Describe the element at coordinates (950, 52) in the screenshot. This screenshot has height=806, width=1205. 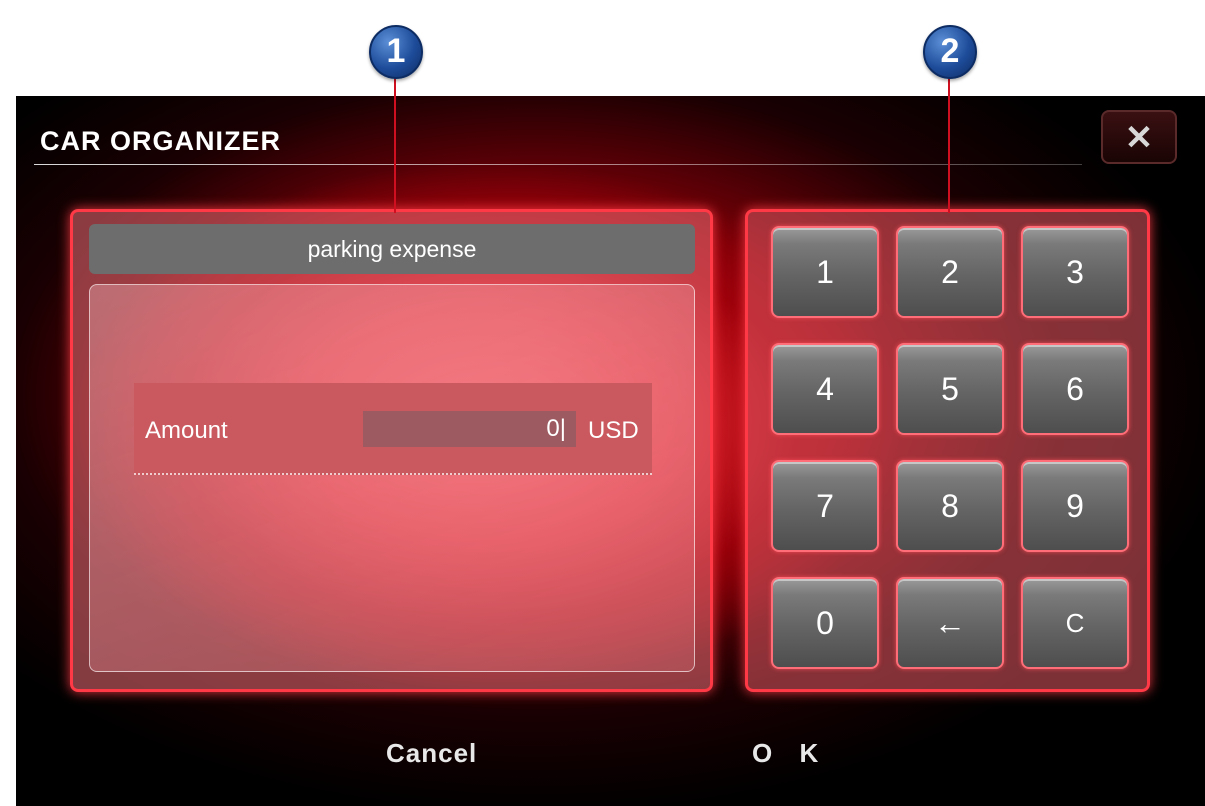
I see `callout-marker-2: 2` at that location.